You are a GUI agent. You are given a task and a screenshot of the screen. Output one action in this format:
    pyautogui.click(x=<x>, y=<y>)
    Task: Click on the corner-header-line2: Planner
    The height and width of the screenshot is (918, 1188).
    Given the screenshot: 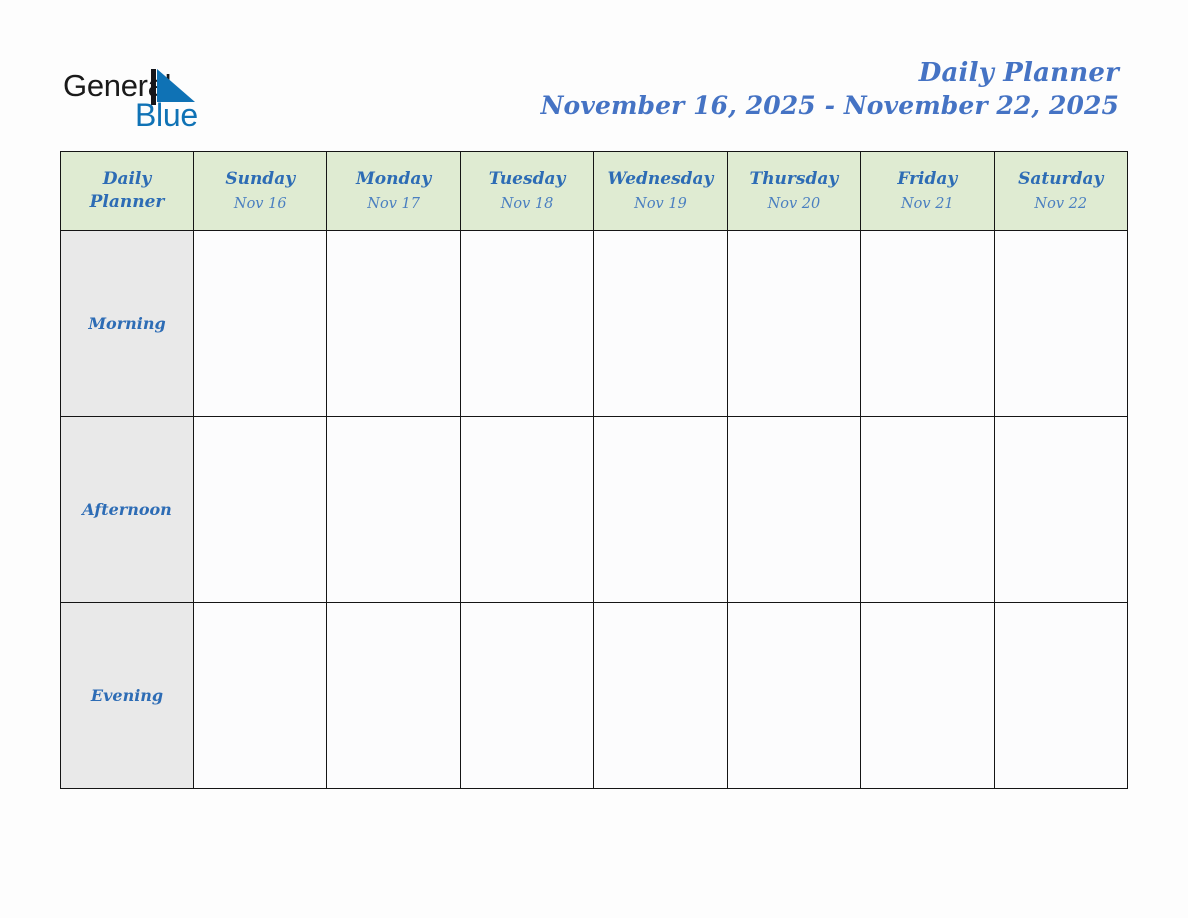 What is the action you would take?
    pyautogui.click(x=127, y=202)
    